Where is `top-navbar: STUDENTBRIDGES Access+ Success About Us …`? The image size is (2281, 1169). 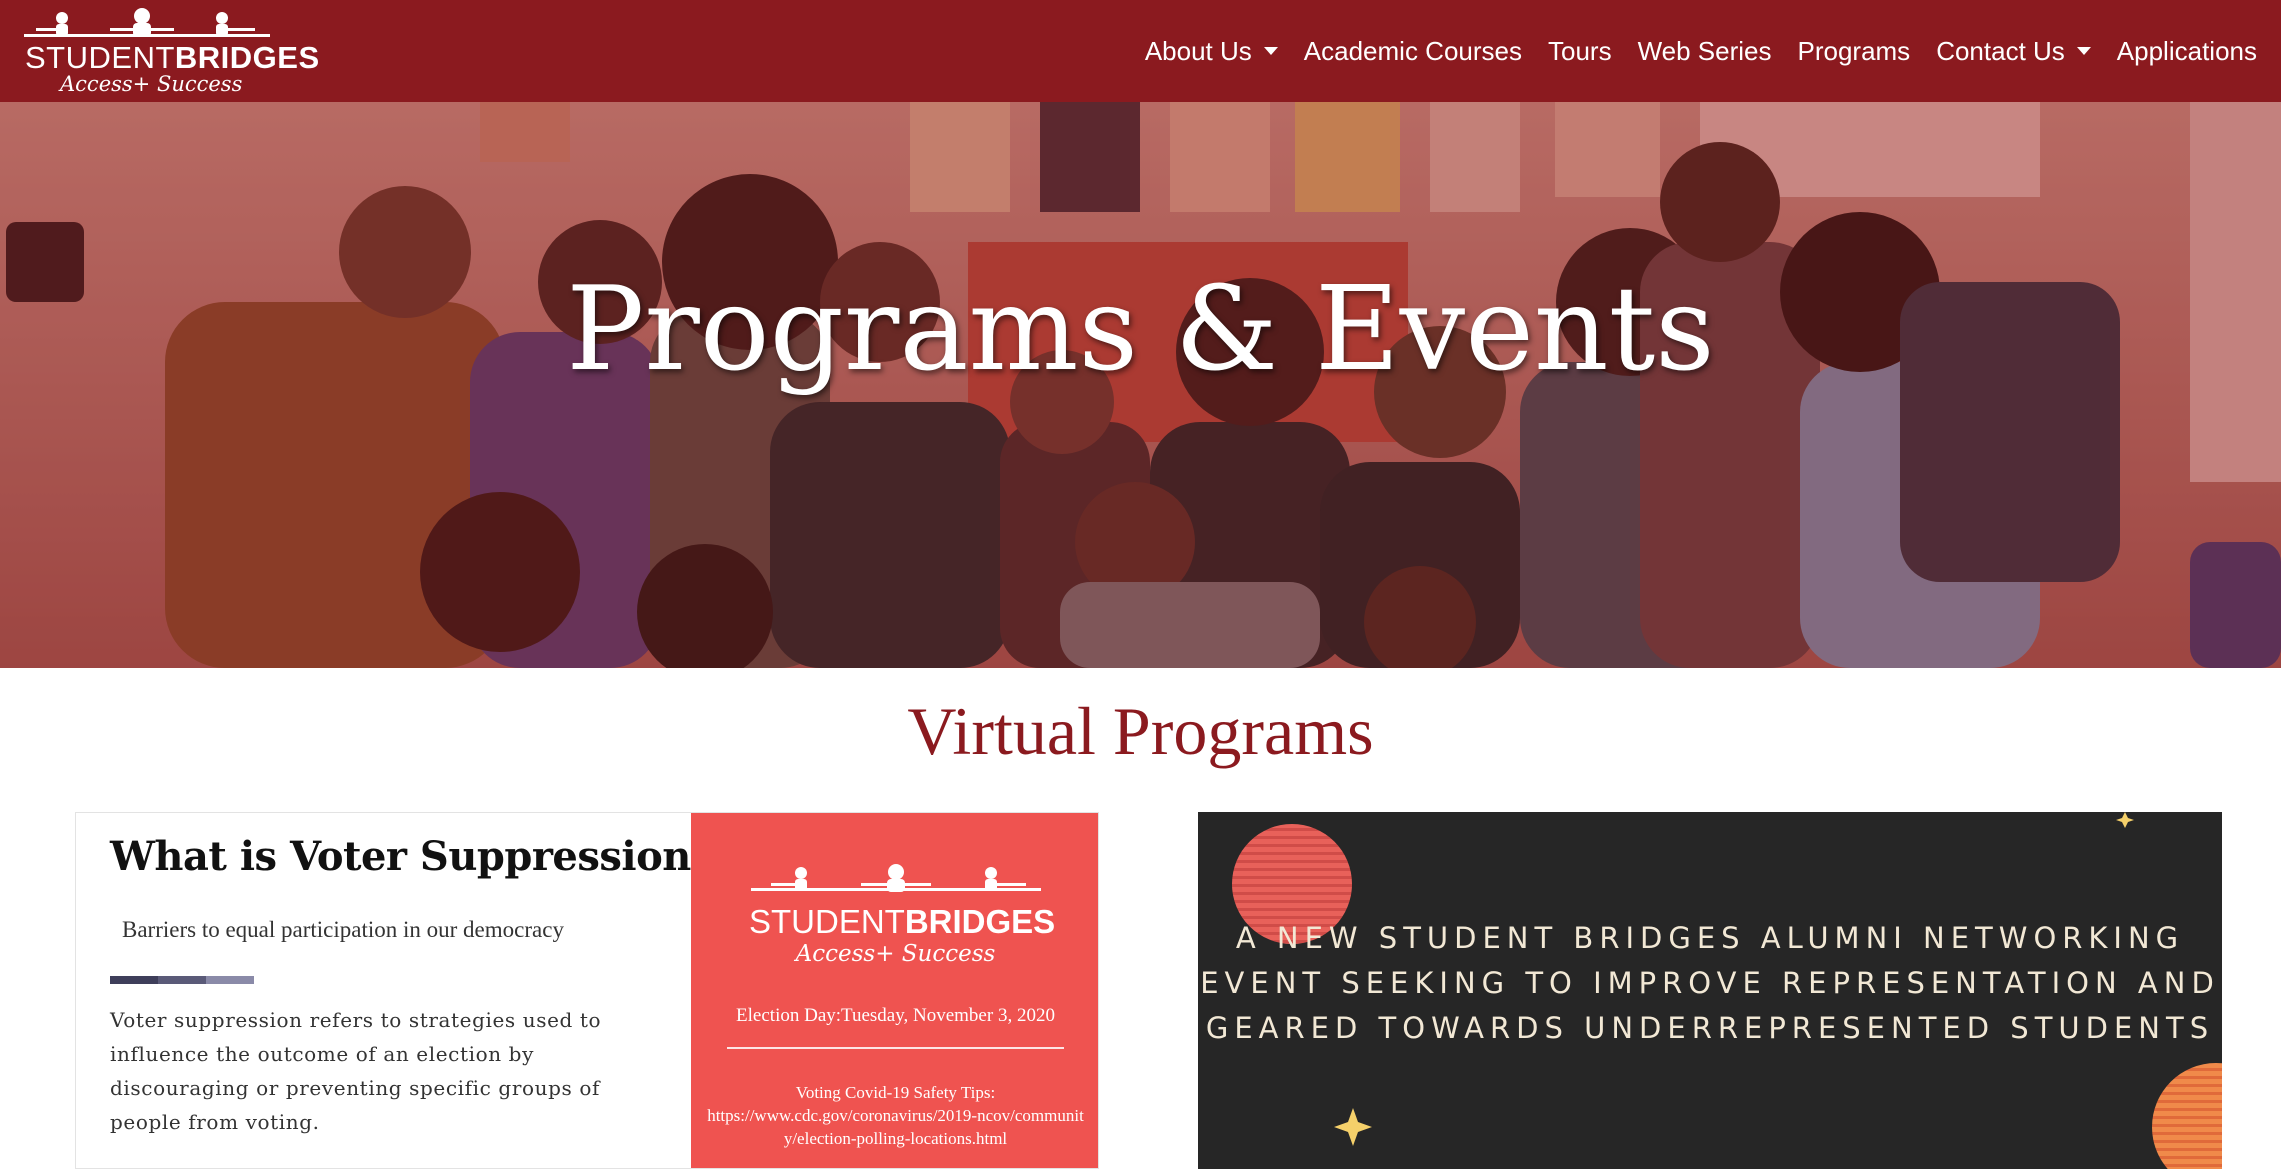 top-navbar: STUDENTBRIDGES Access+ Success About Us … is located at coordinates (1140, 51).